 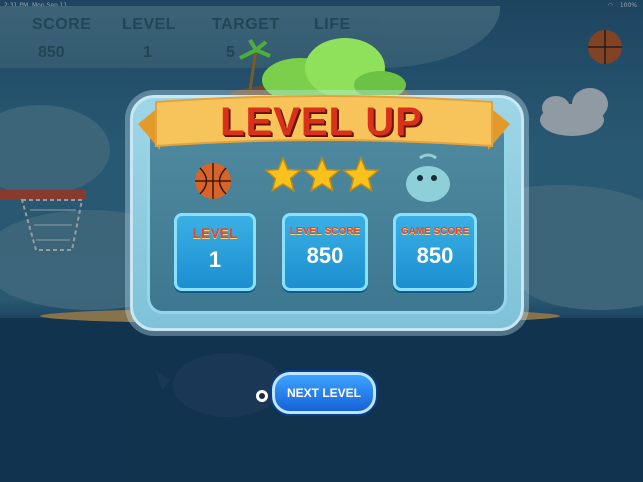 I want to click on level-score-card: LEVEL SCORE 850, so click(x=325, y=252).